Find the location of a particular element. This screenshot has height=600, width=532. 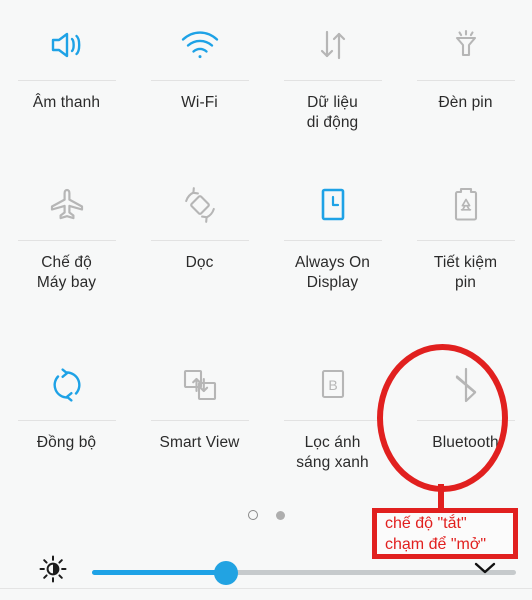

tile-sound: Âm thanh is located at coordinates (66, 80).